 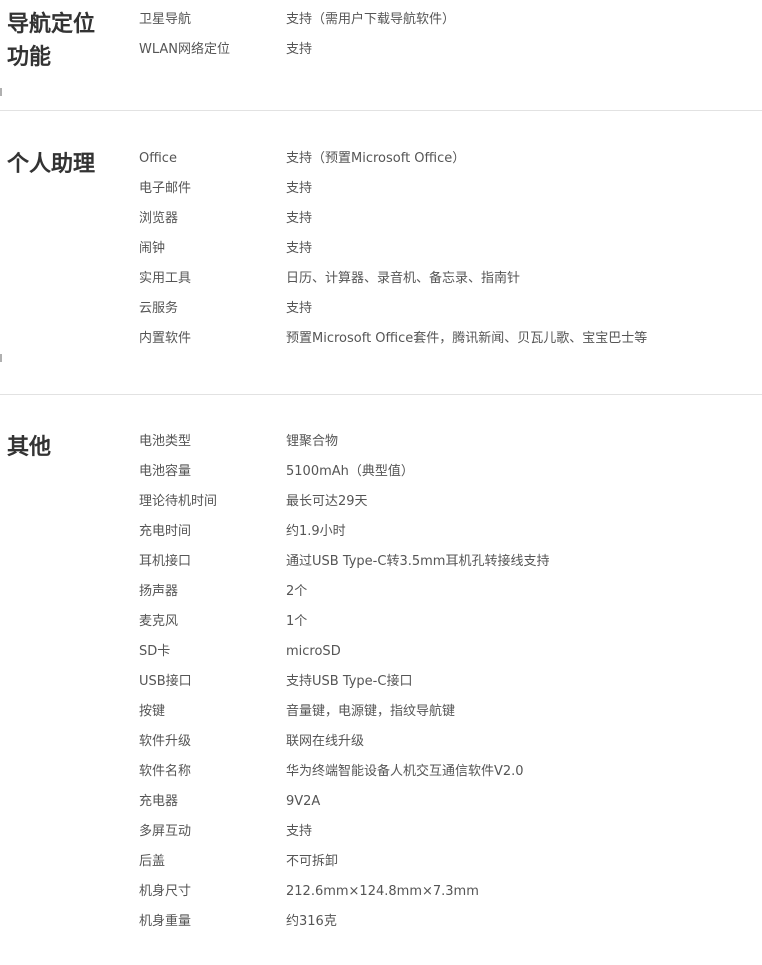 What do you see at coordinates (381, 219) in the screenshot?
I see `spec-row: 浏览器 支持` at bounding box center [381, 219].